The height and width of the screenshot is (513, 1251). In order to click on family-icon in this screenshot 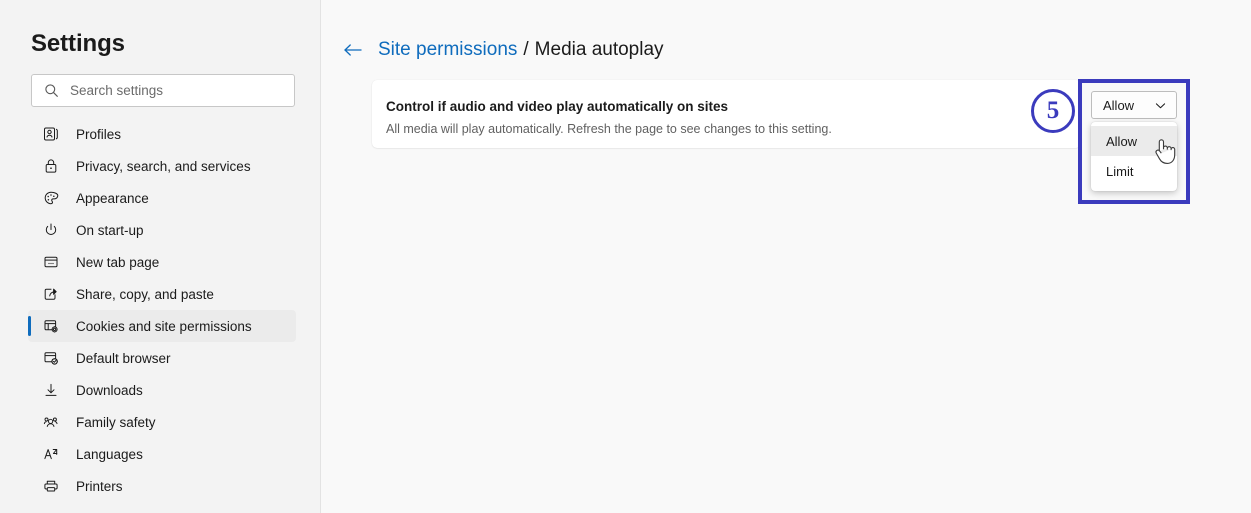, I will do `click(55, 422)`.